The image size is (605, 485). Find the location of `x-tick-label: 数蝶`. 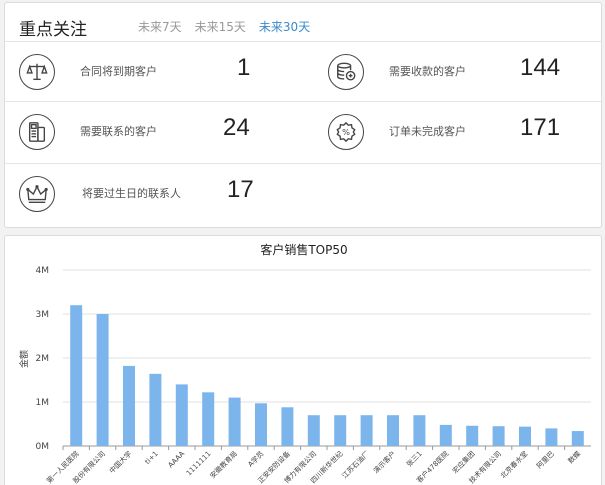

x-tick-label: 数蝶 is located at coordinates (574, 457).